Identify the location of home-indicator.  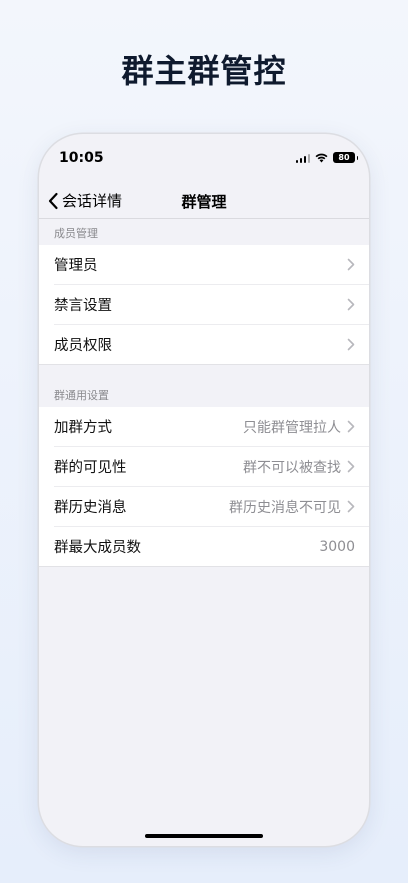
(204, 836).